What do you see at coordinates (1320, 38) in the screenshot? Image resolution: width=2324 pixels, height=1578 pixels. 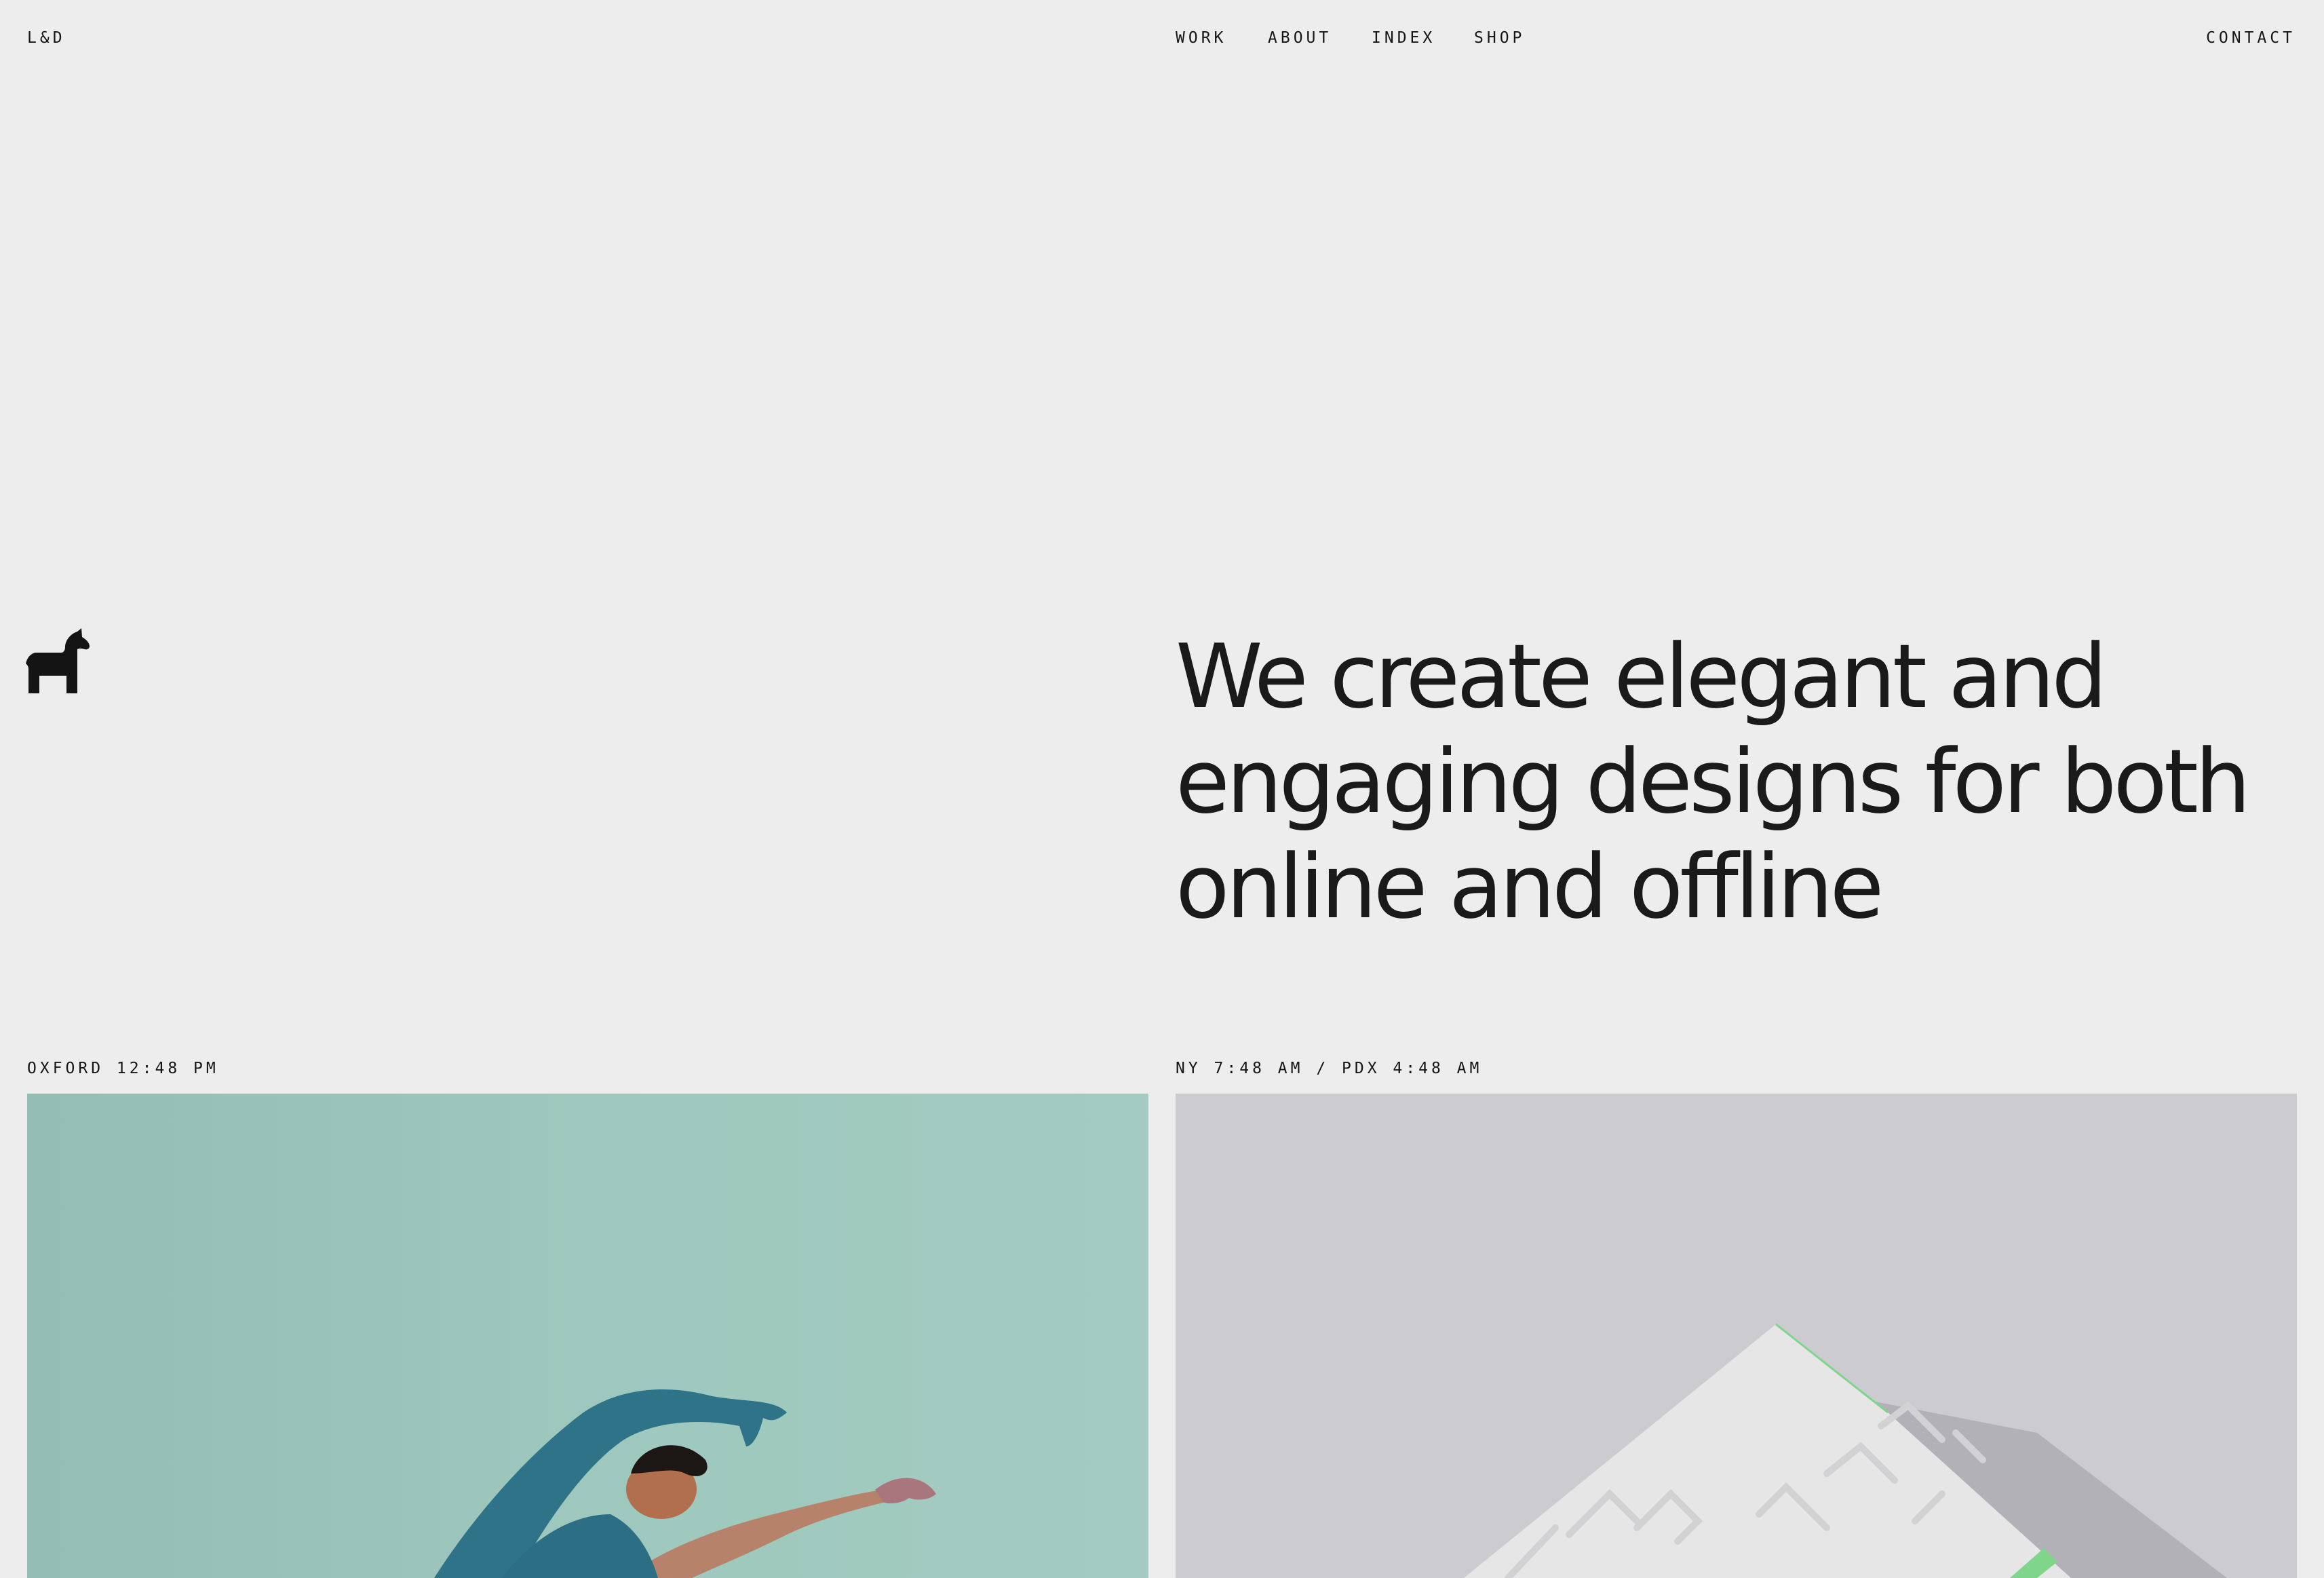 I see `nav-about: ABOUT` at bounding box center [1320, 38].